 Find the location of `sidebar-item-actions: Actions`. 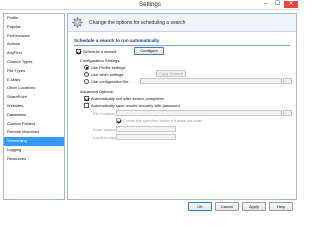

sidebar-item-actions: Actions is located at coordinates (34, 44).